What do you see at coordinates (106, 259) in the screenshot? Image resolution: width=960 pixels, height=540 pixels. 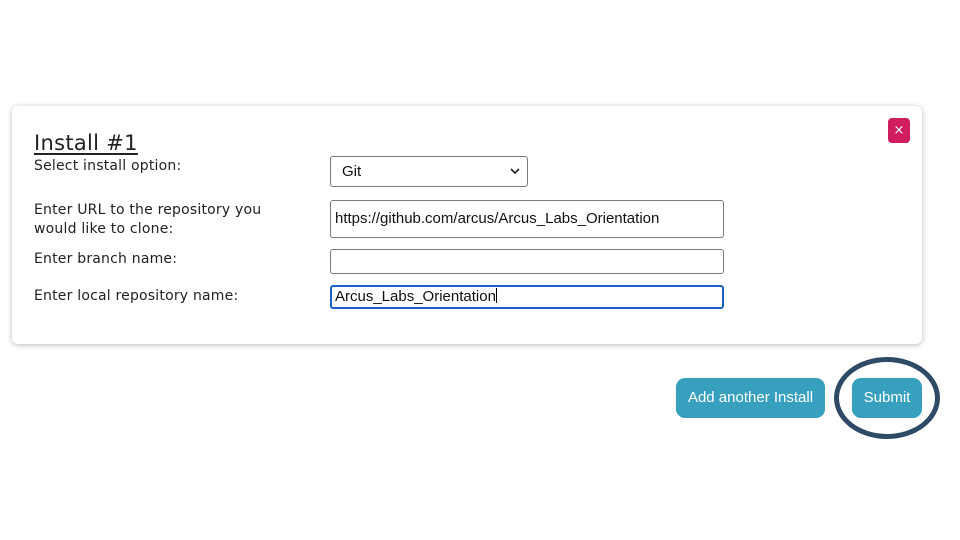 I see `branch-label: Enter branch name:` at bounding box center [106, 259].